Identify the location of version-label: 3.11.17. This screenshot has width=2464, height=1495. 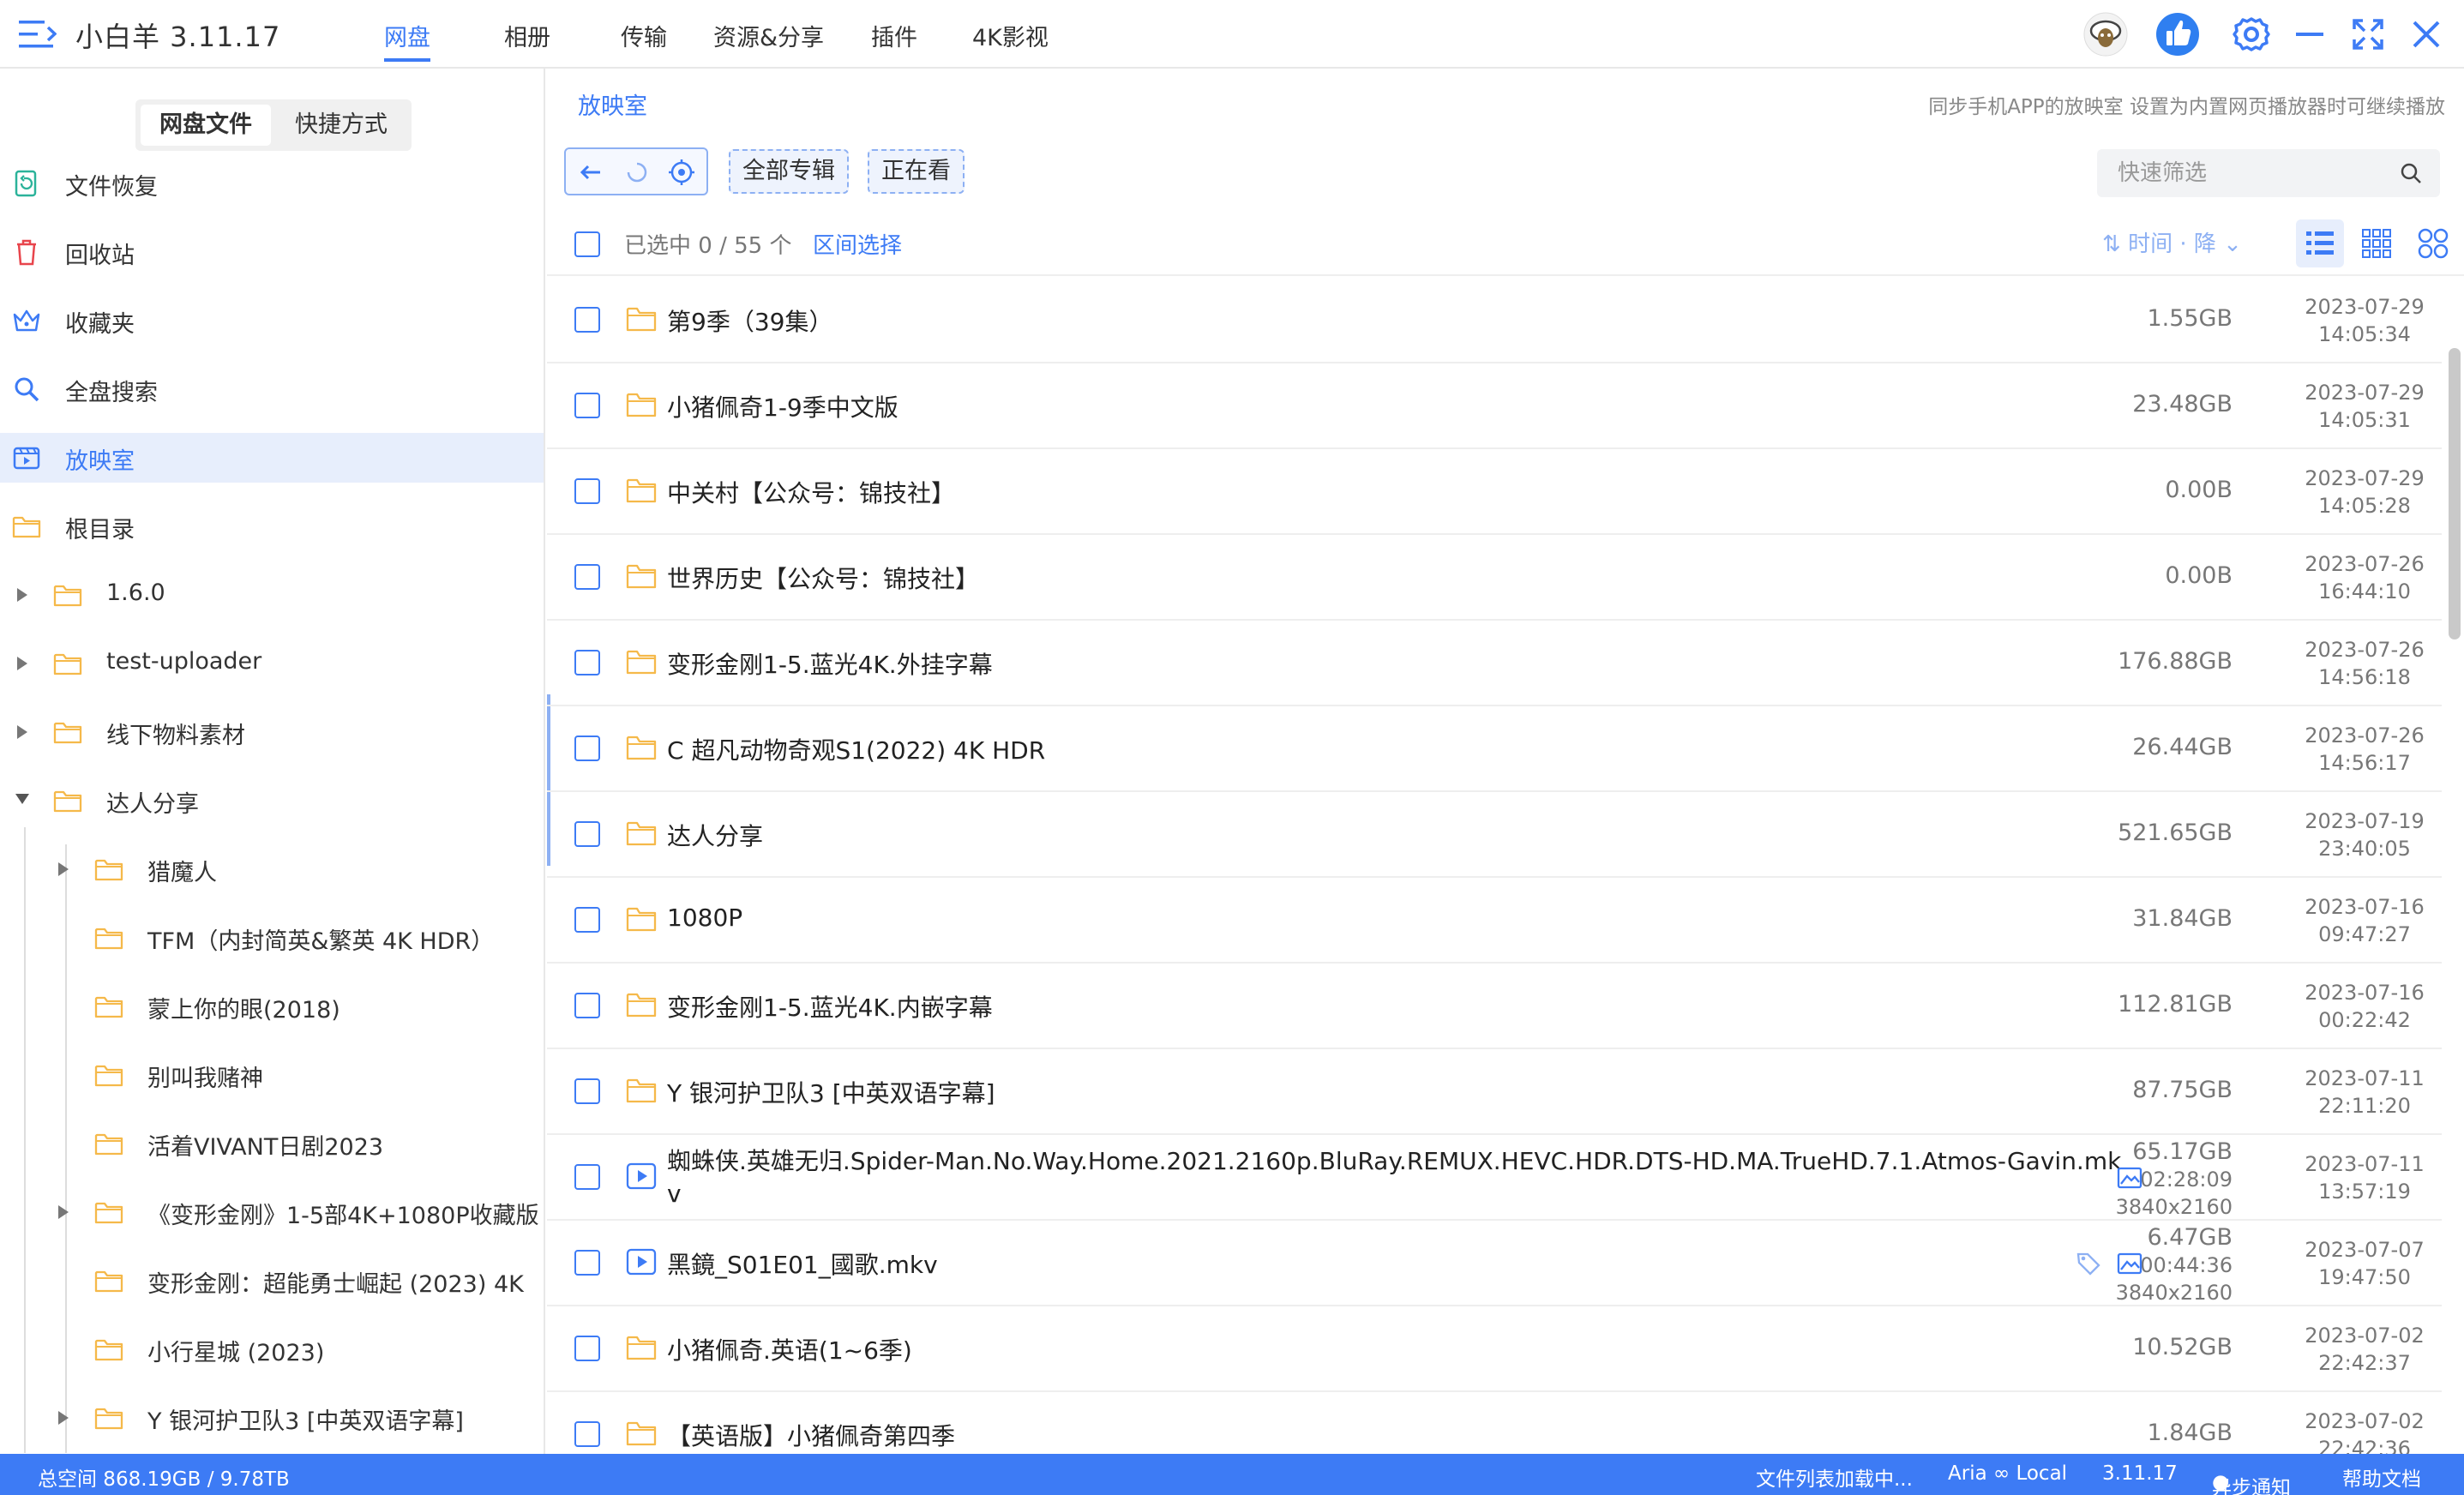
(2140, 1473).